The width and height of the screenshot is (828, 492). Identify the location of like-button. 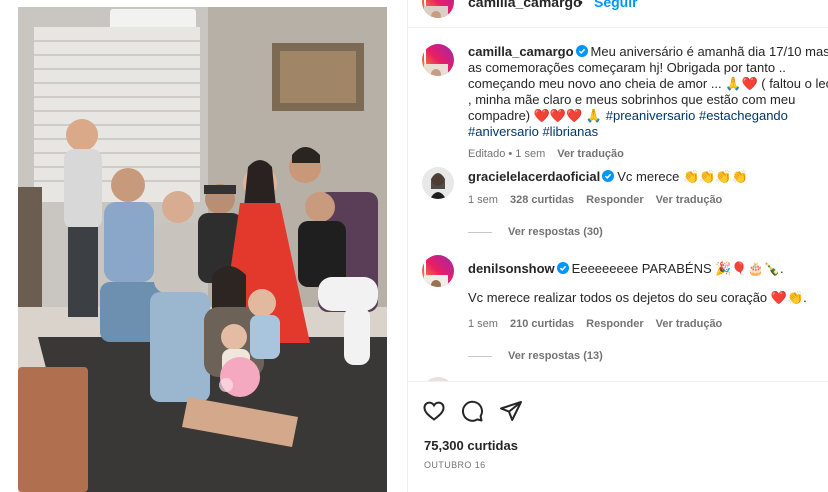
(434, 413).